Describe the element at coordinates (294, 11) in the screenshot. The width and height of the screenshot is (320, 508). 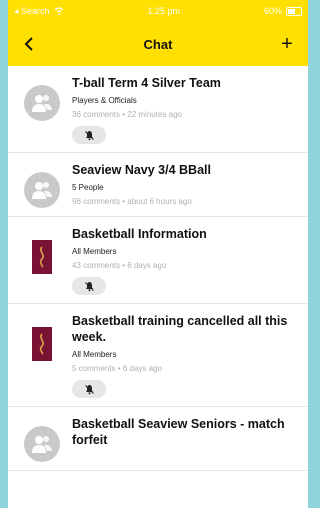
I see `battery-icon` at that location.